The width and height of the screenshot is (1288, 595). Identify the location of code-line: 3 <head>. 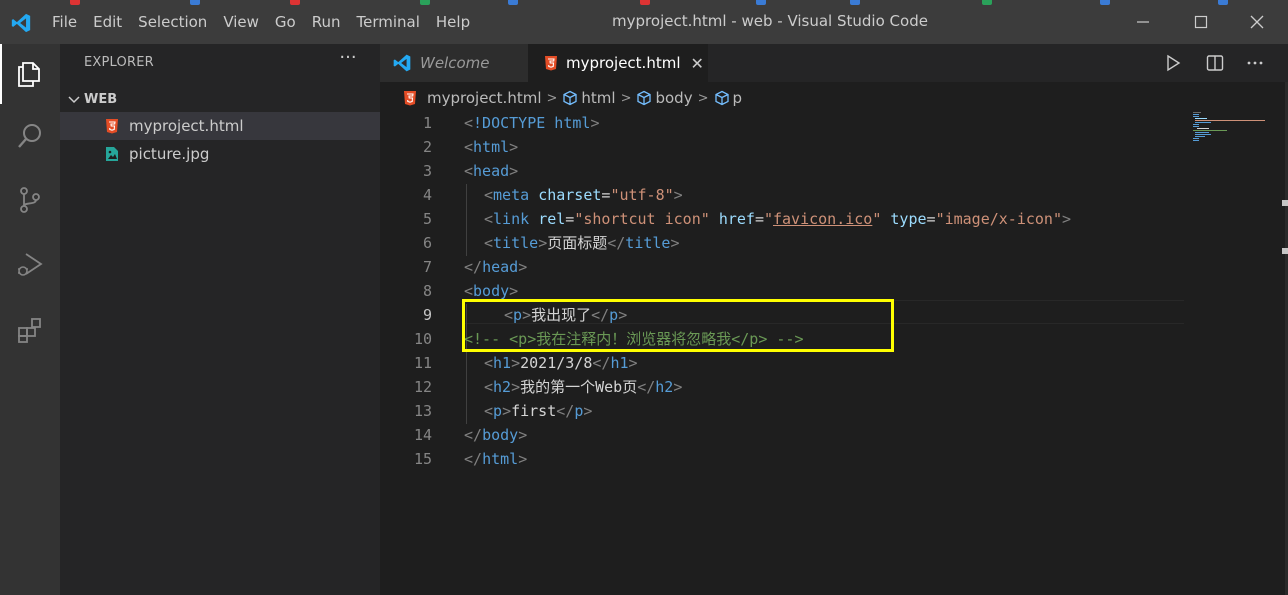
(780, 172).